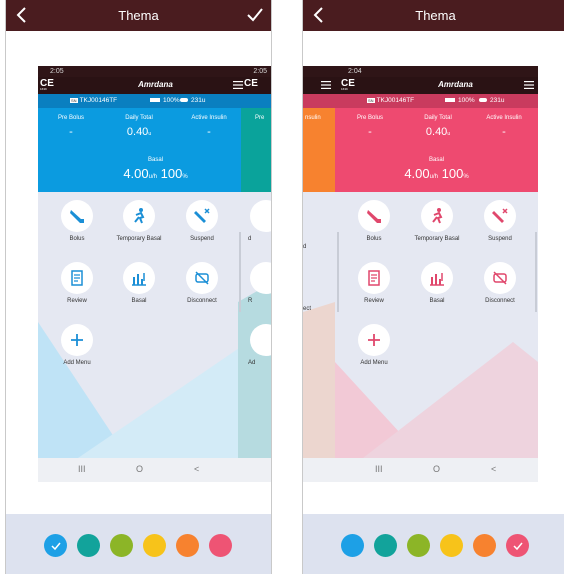 The width and height of the screenshot is (564, 574). Describe the element at coordinates (250, 301) in the screenshot. I see `peek-tile-2-label: R` at that location.